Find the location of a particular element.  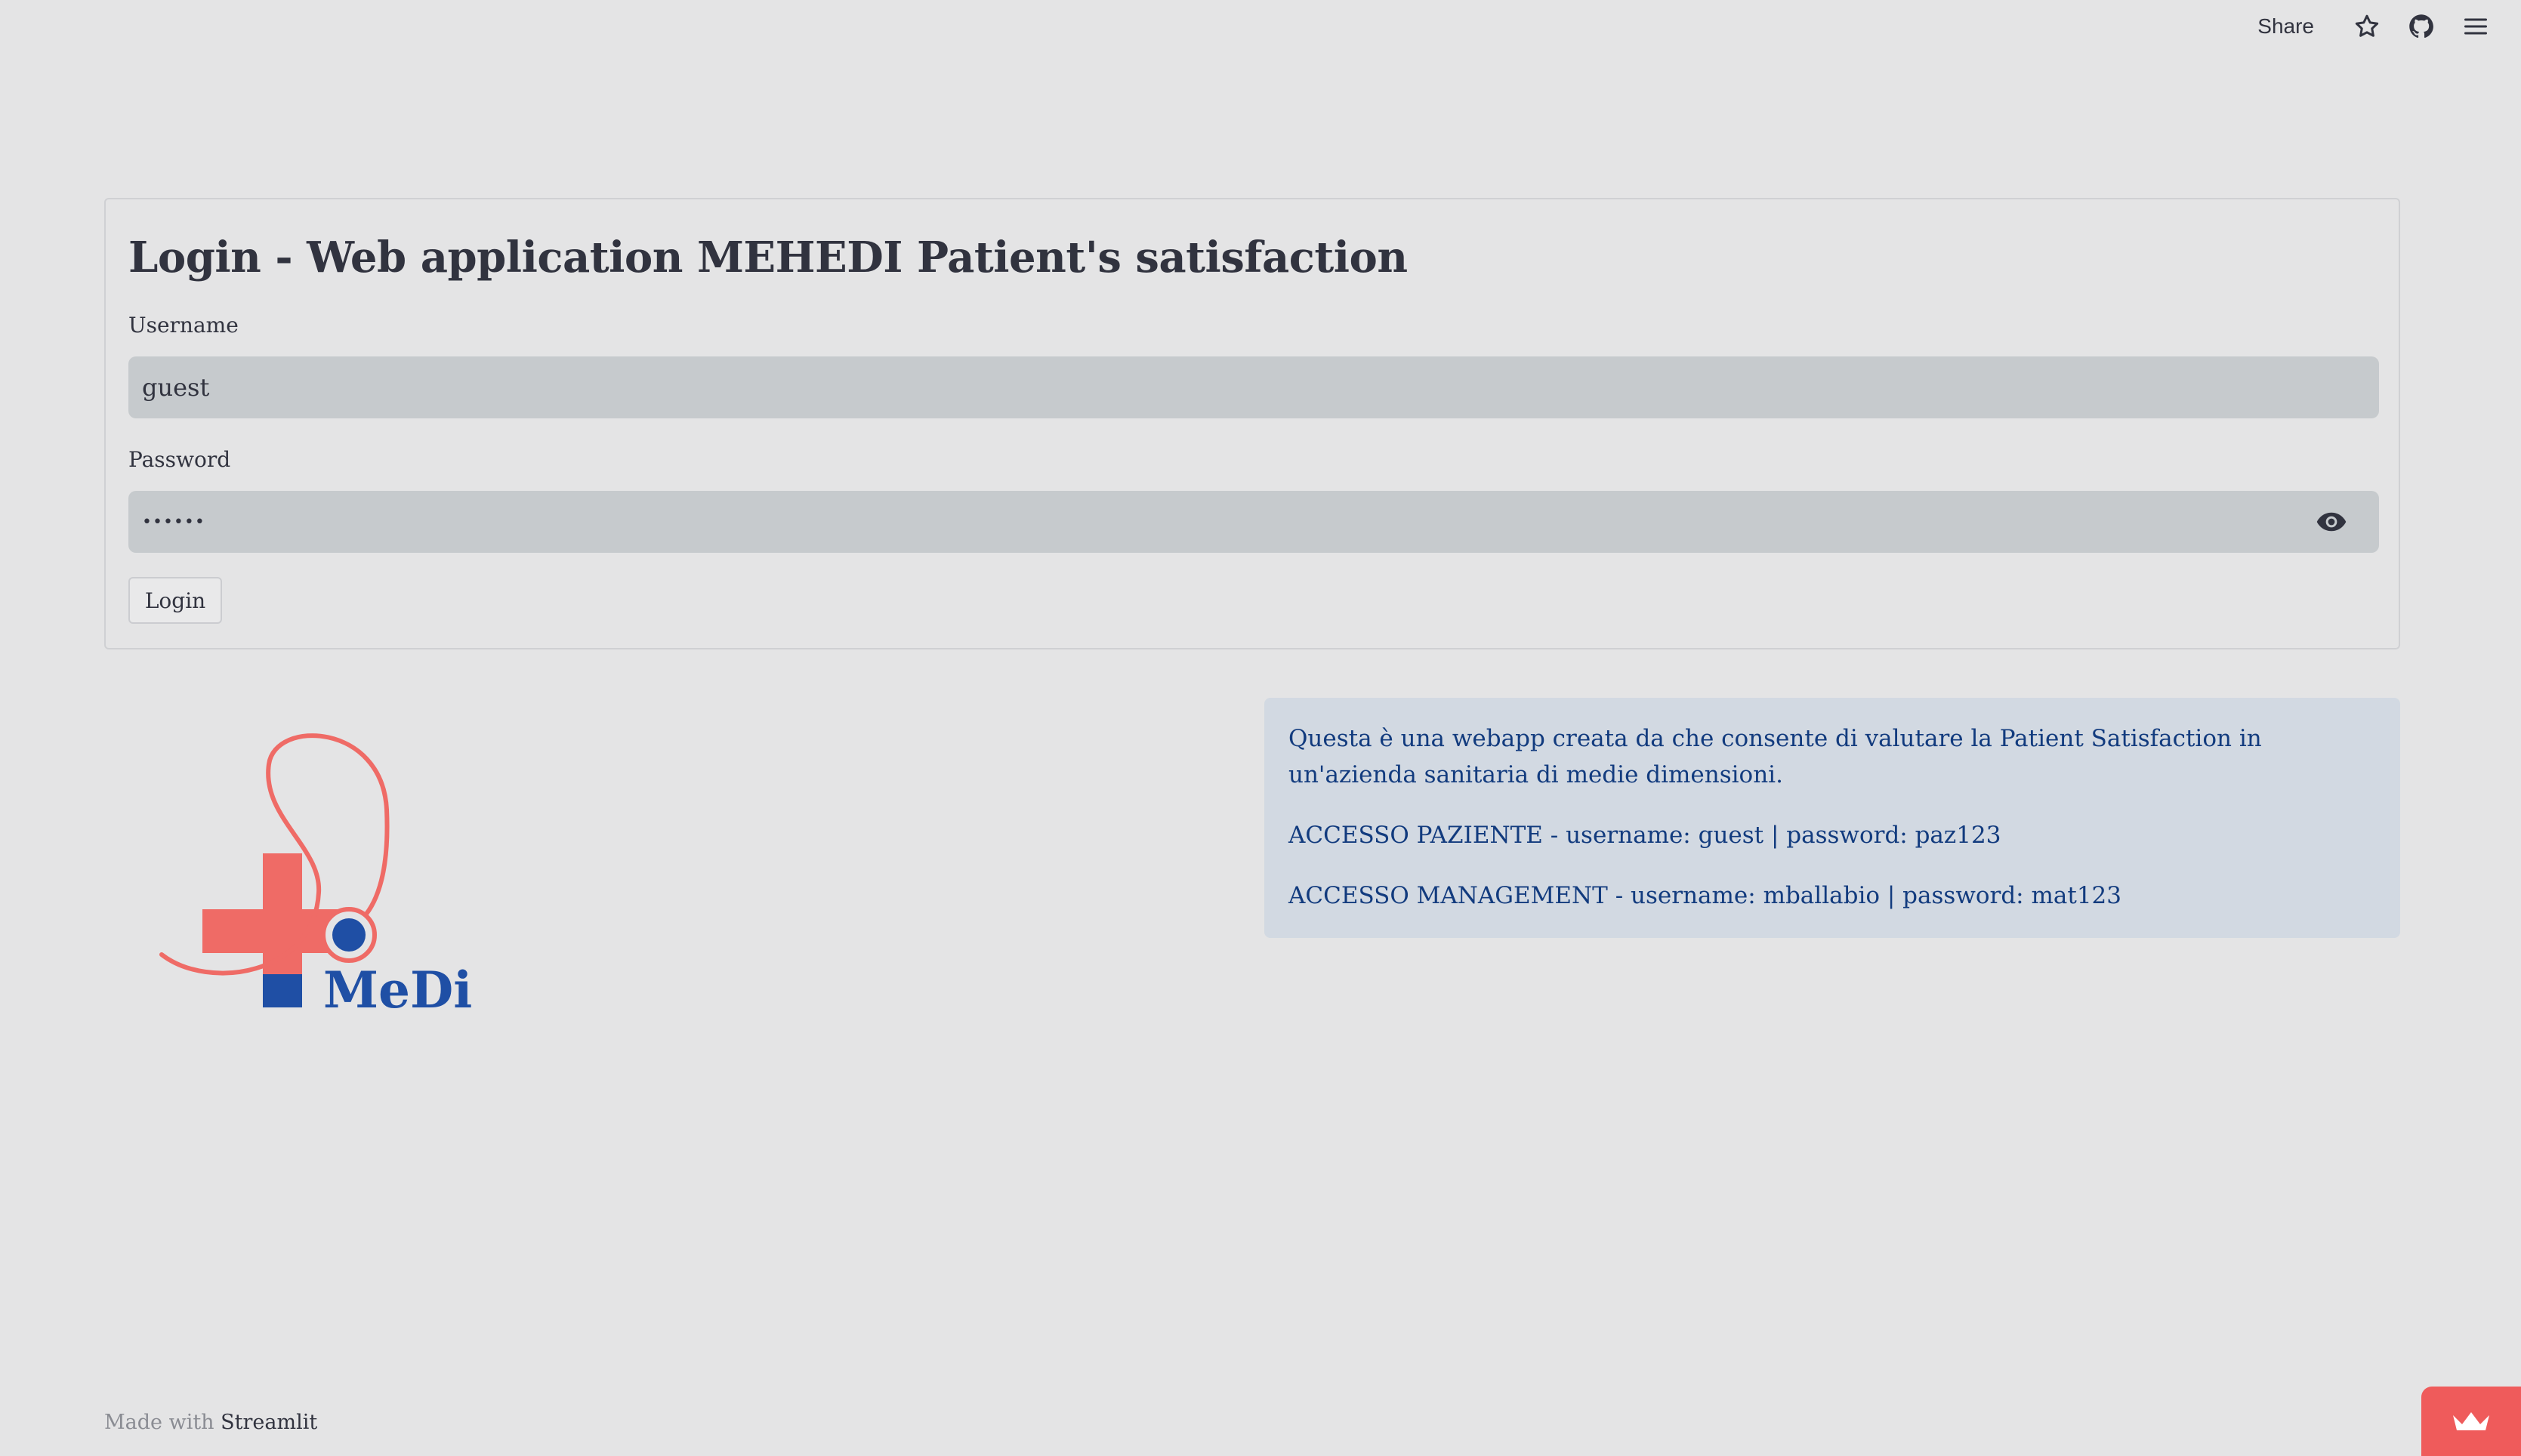

star-icon is located at coordinates (2367, 26).